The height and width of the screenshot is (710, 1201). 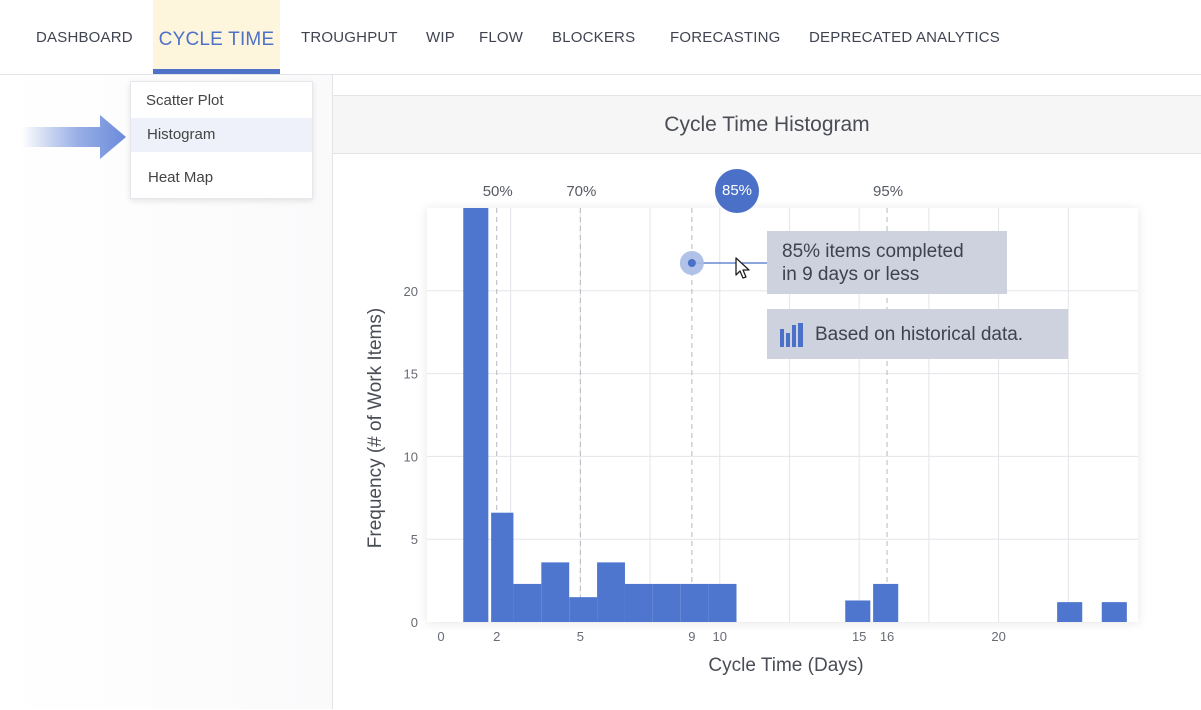 I want to click on y-tick-label: 10, so click(x=411, y=456).